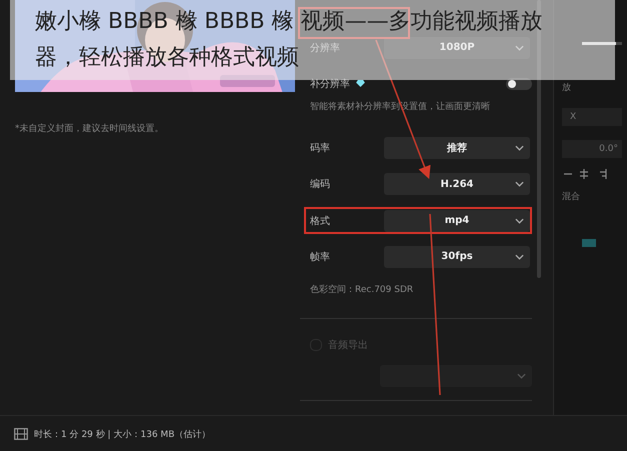  I want to click on setting-note: 色彩空间：Rec.709 SDR, so click(362, 290).